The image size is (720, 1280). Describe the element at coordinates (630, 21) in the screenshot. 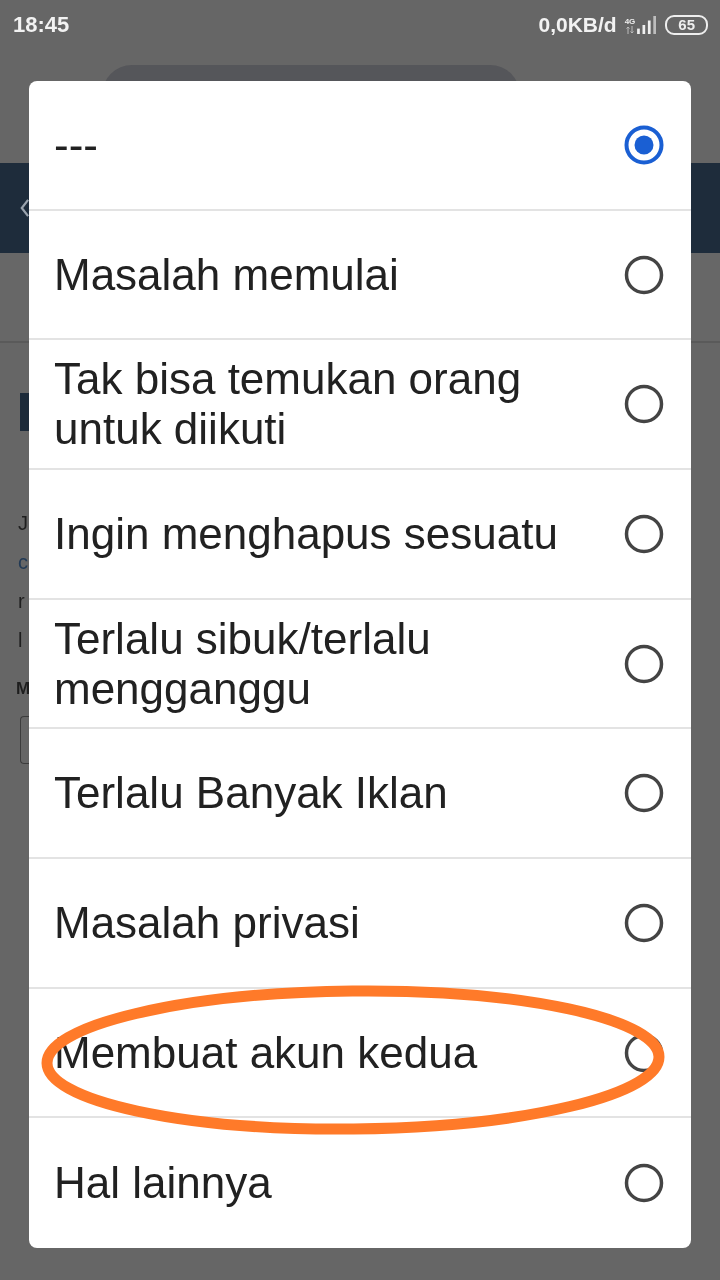

I see `network-type: 4G` at that location.